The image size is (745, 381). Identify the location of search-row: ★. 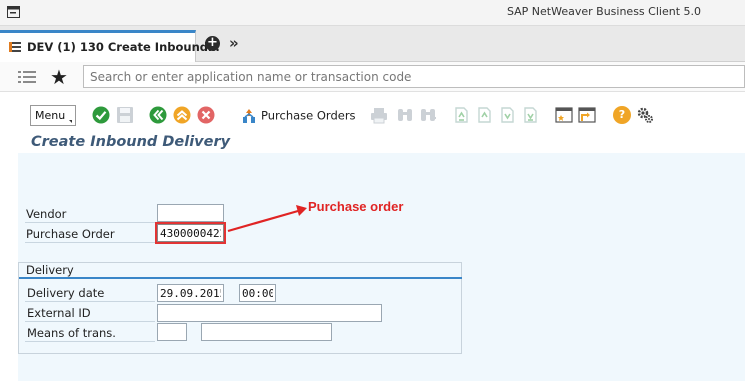
(372, 77).